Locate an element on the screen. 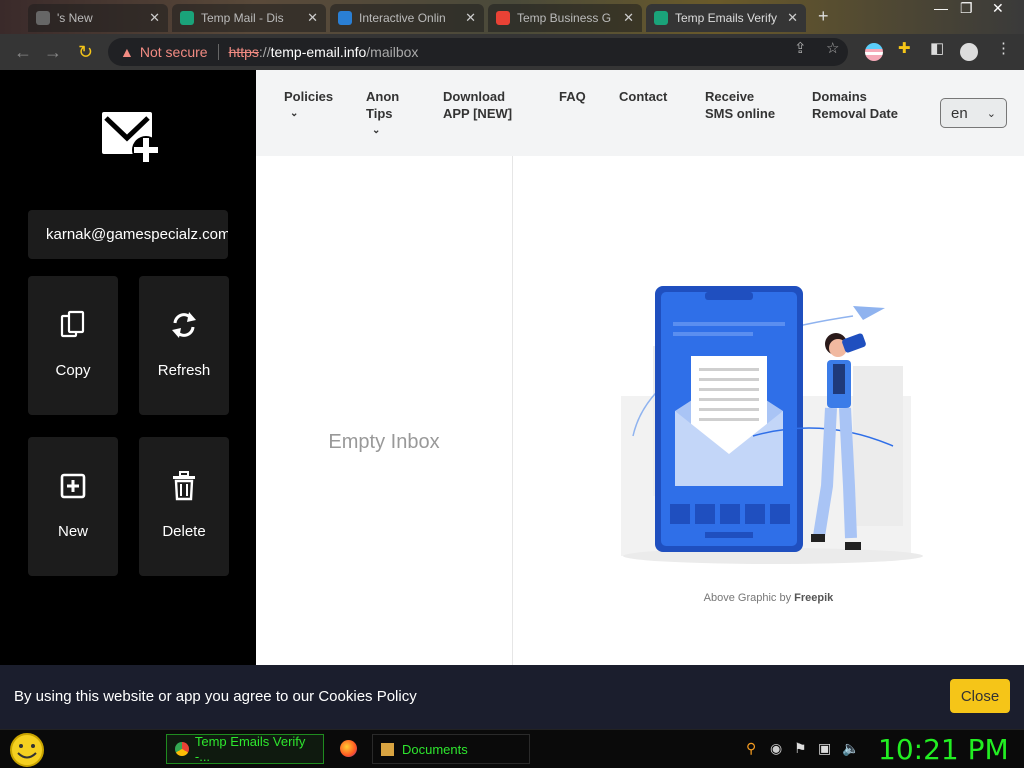  new-label: New is located at coordinates (72, 531).